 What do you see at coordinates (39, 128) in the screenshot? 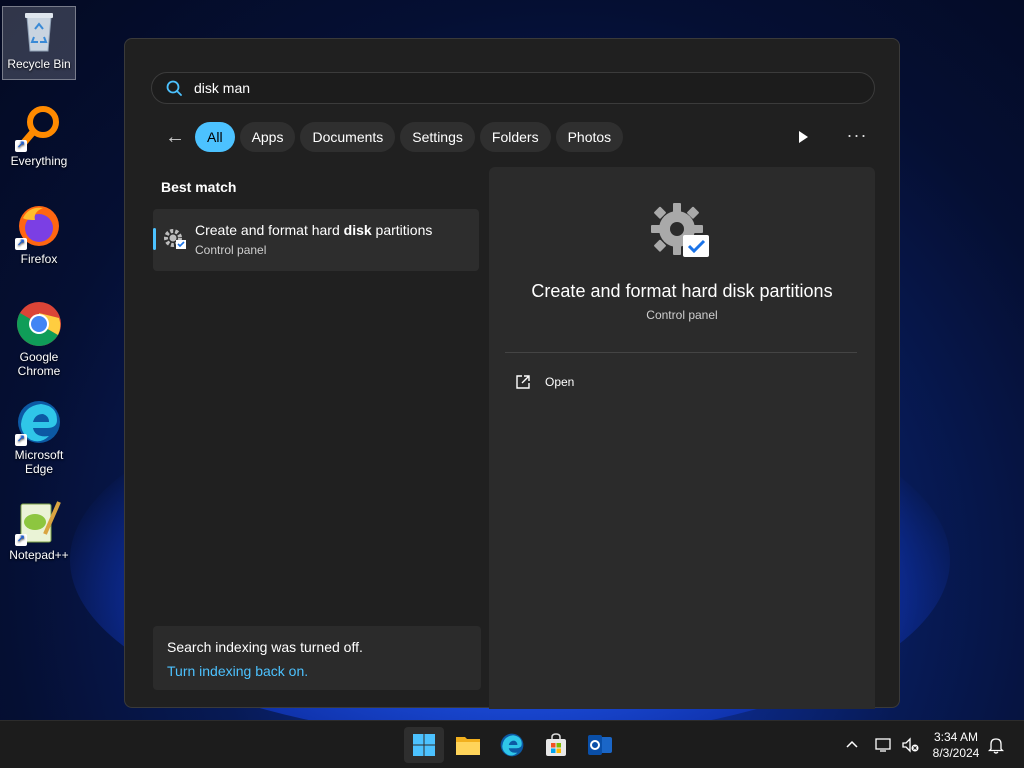
I see `everything-search-icon: ↗` at bounding box center [39, 128].